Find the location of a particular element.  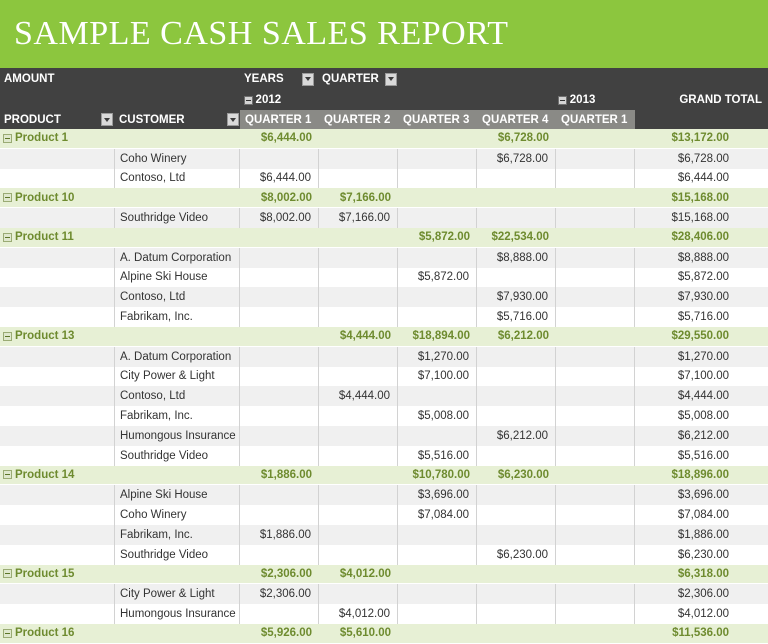

grand-total-label: GRAND TOTAL is located at coordinates (720, 100).